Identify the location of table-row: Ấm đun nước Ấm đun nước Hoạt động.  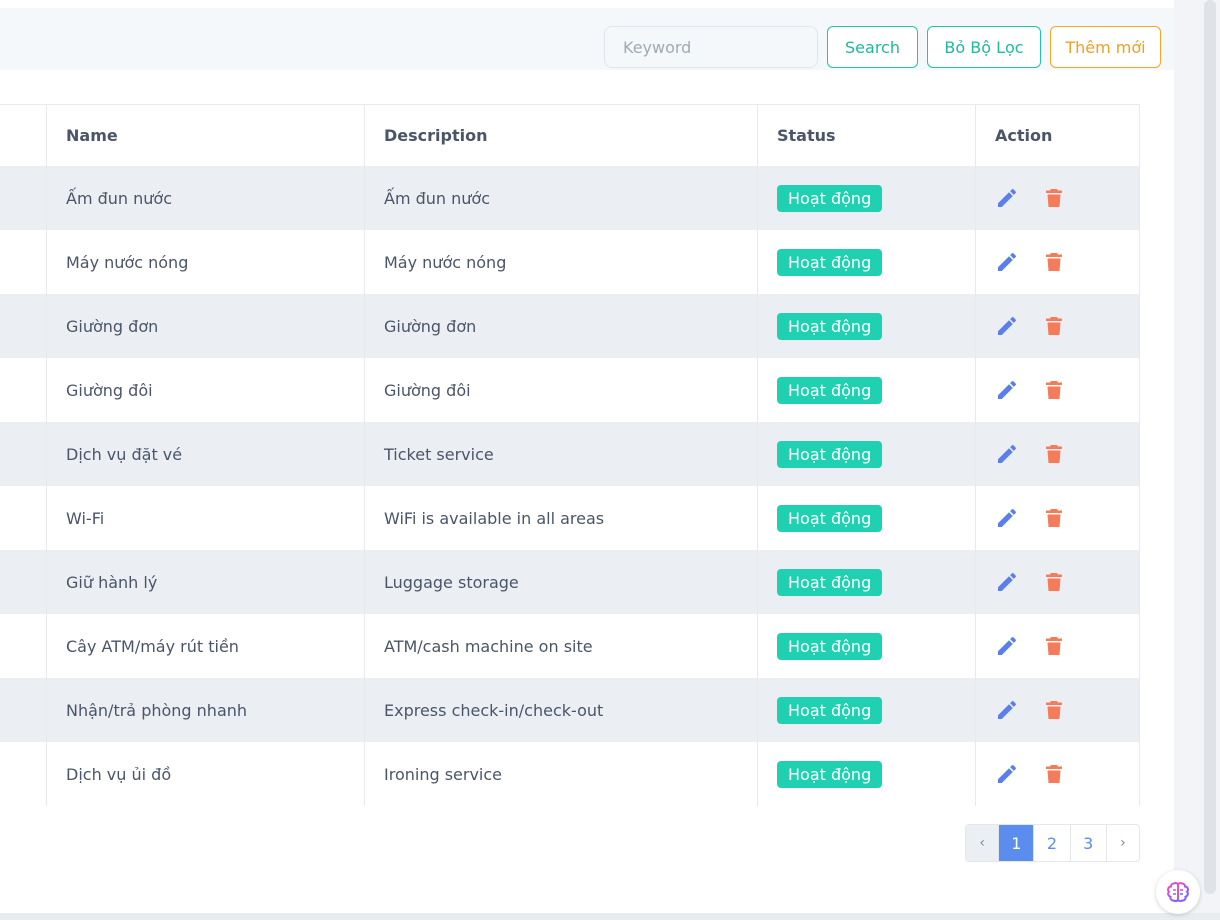
(569, 198).